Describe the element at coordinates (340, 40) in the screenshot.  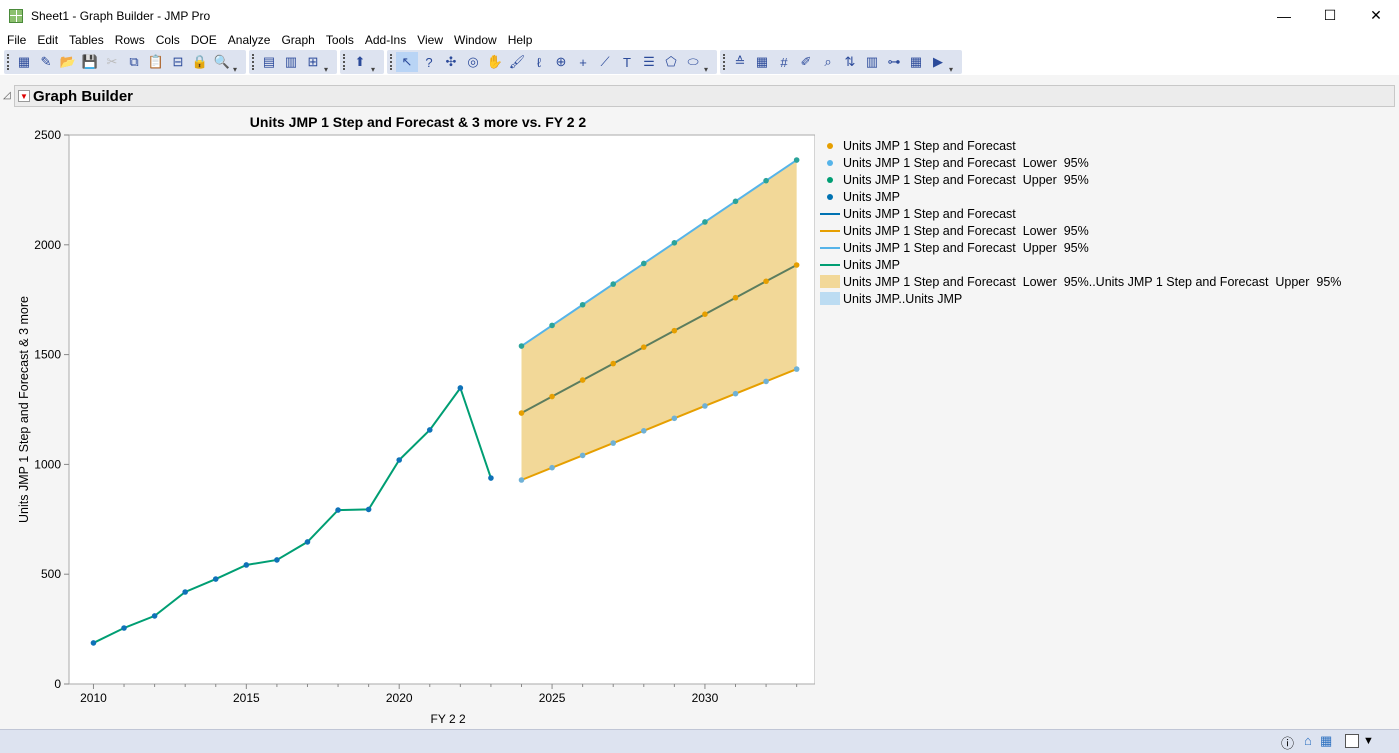
I see `menu-tools: Tools` at that location.